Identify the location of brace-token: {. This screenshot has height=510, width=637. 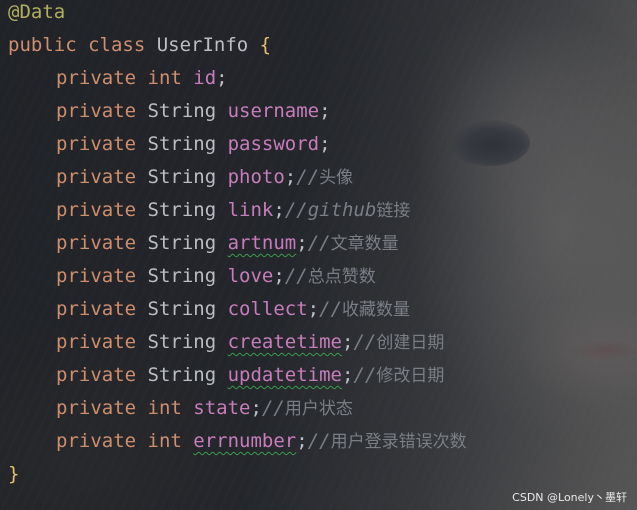
(265, 45).